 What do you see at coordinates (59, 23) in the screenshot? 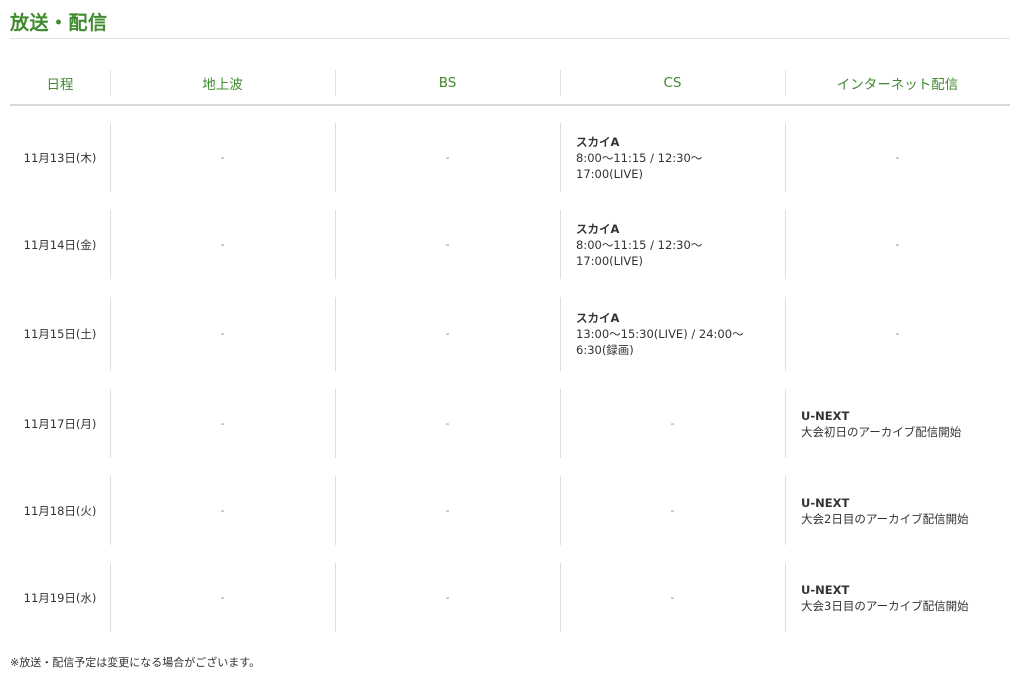
I see `section-title: 放送・配信` at bounding box center [59, 23].